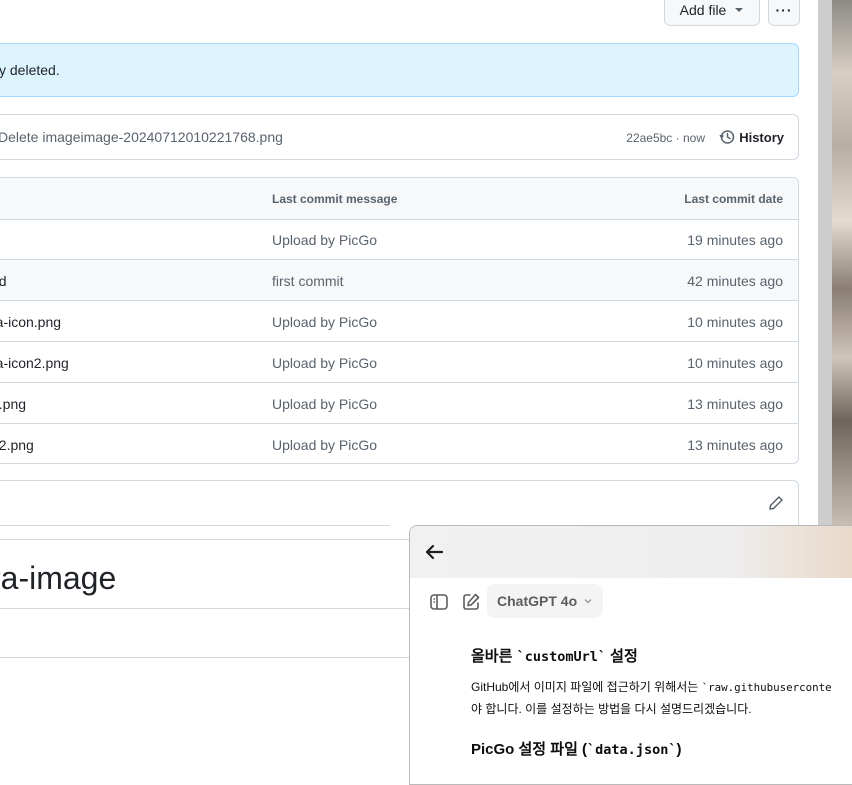  I want to click on window-titlebar, so click(631, 552).